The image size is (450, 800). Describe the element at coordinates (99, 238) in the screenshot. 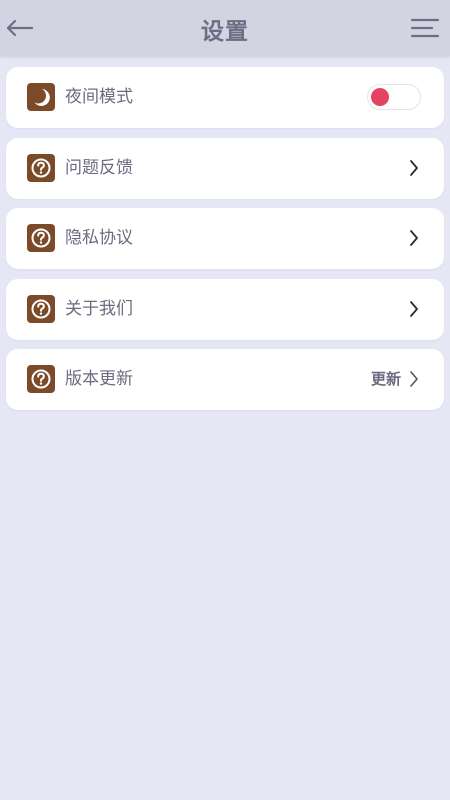

I see `settings-item-label: 隐私协议` at that location.